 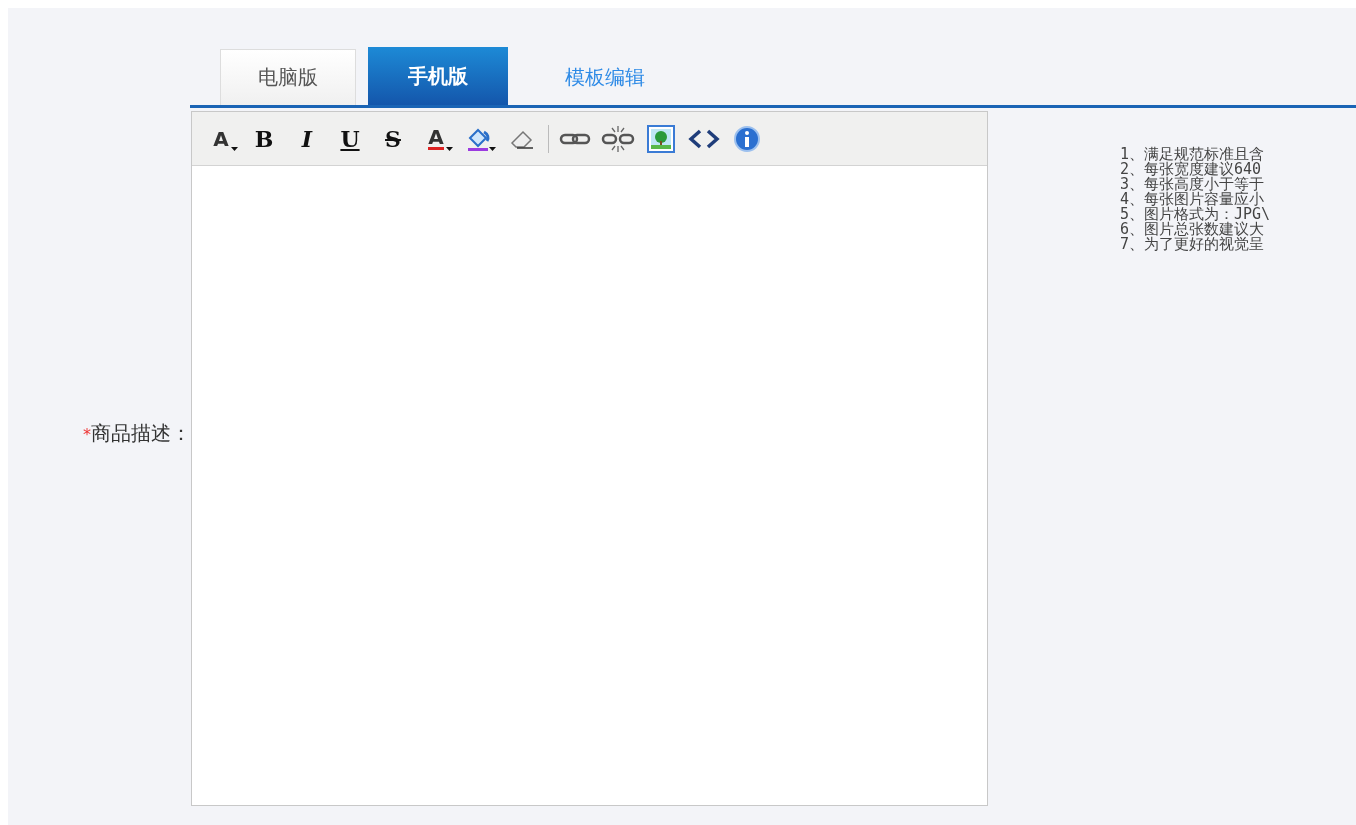 What do you see at coordinates (747, 138) in the screenshot?
I see `info-icon` at bounding box center [747, 138].